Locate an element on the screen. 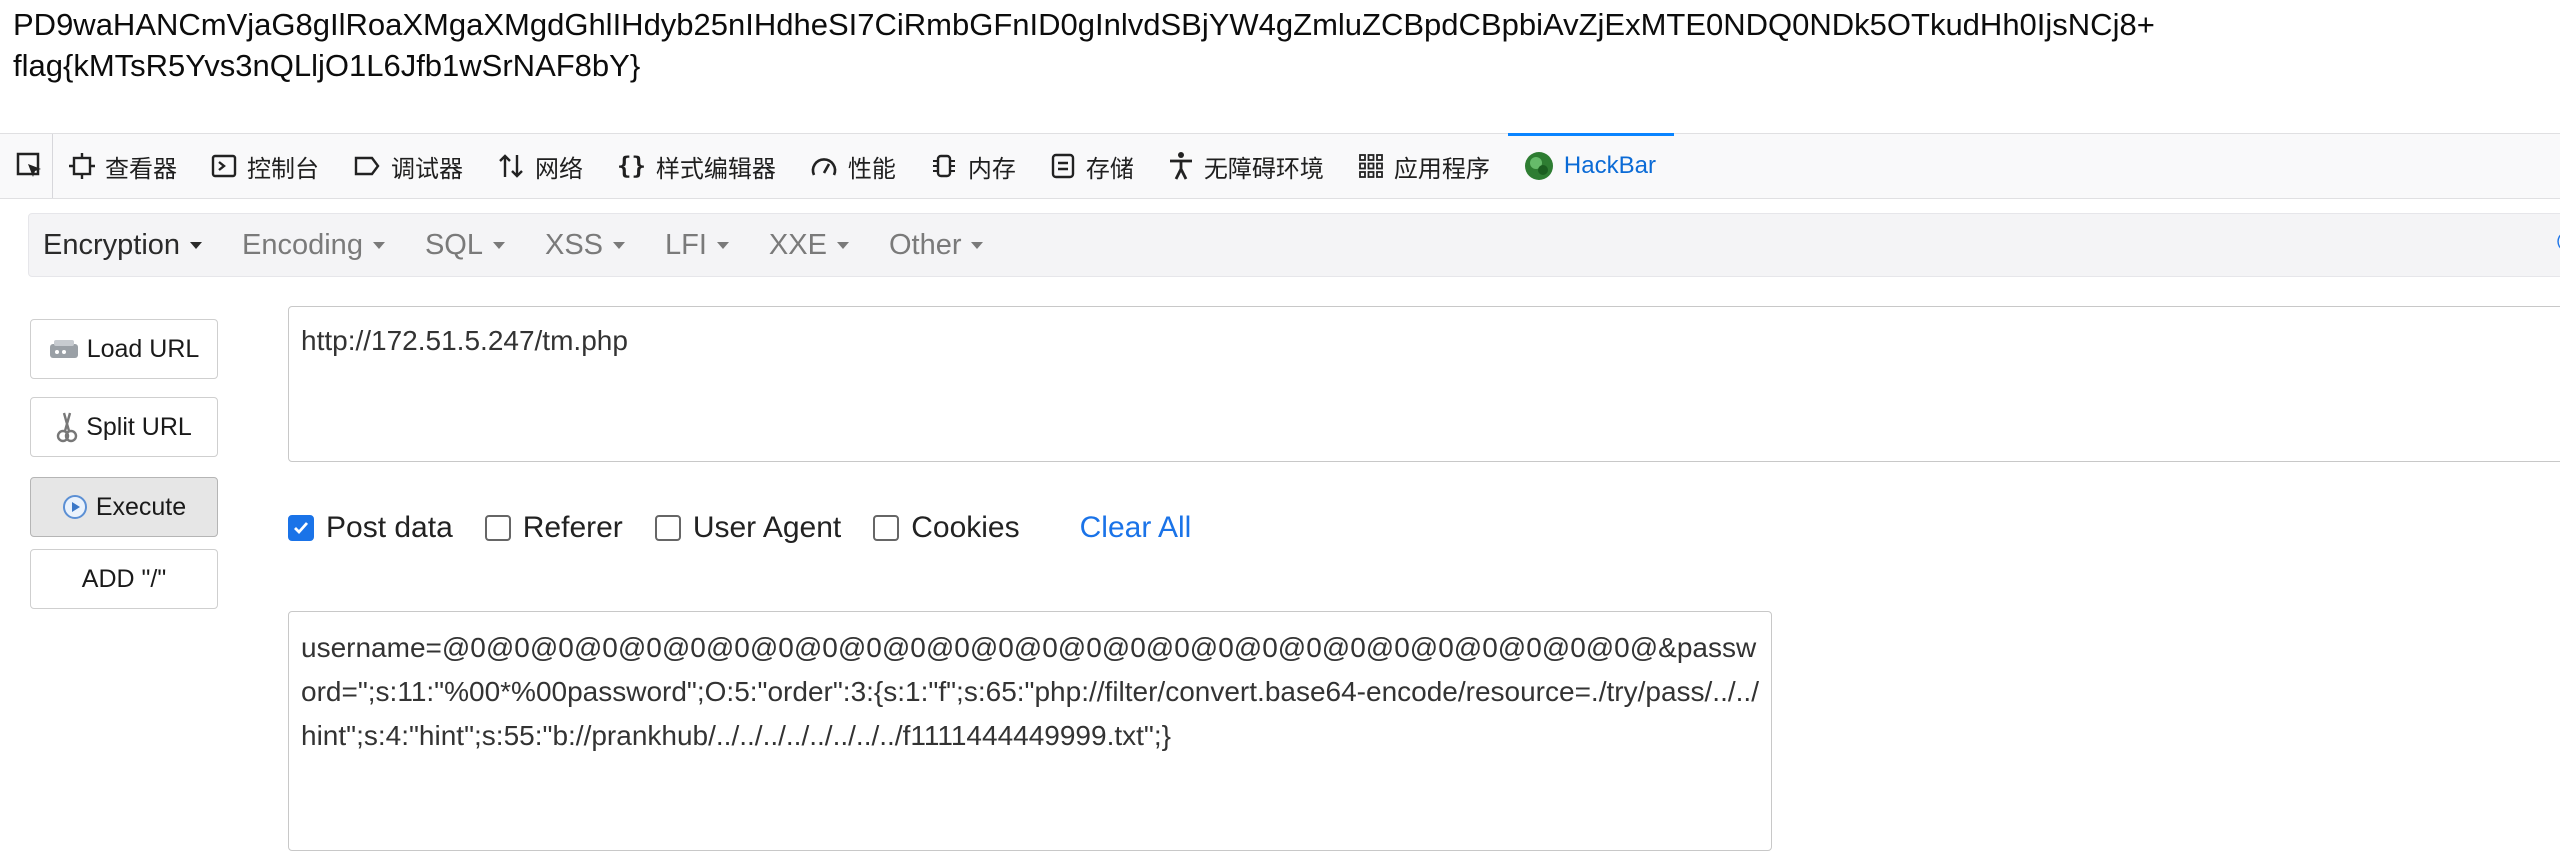 This screenshot has height=851, width=2560. menu-encoding: Encoding is located at coordinates (313, 245).